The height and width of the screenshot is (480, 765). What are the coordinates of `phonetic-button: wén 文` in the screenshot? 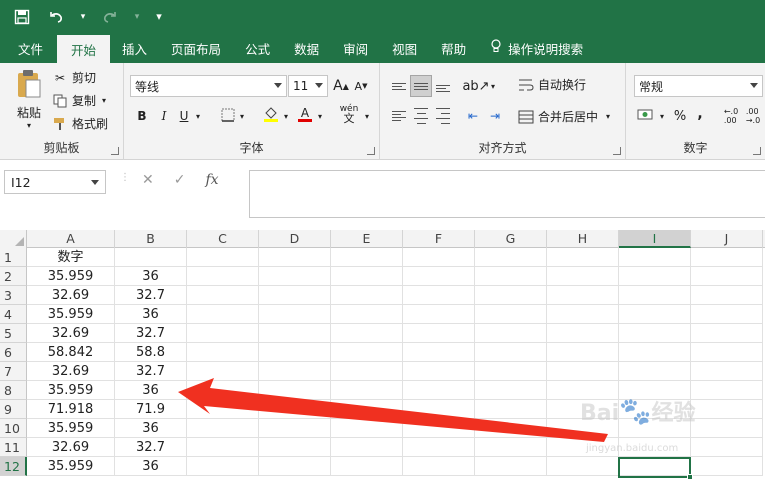 It's located at (349, 114).